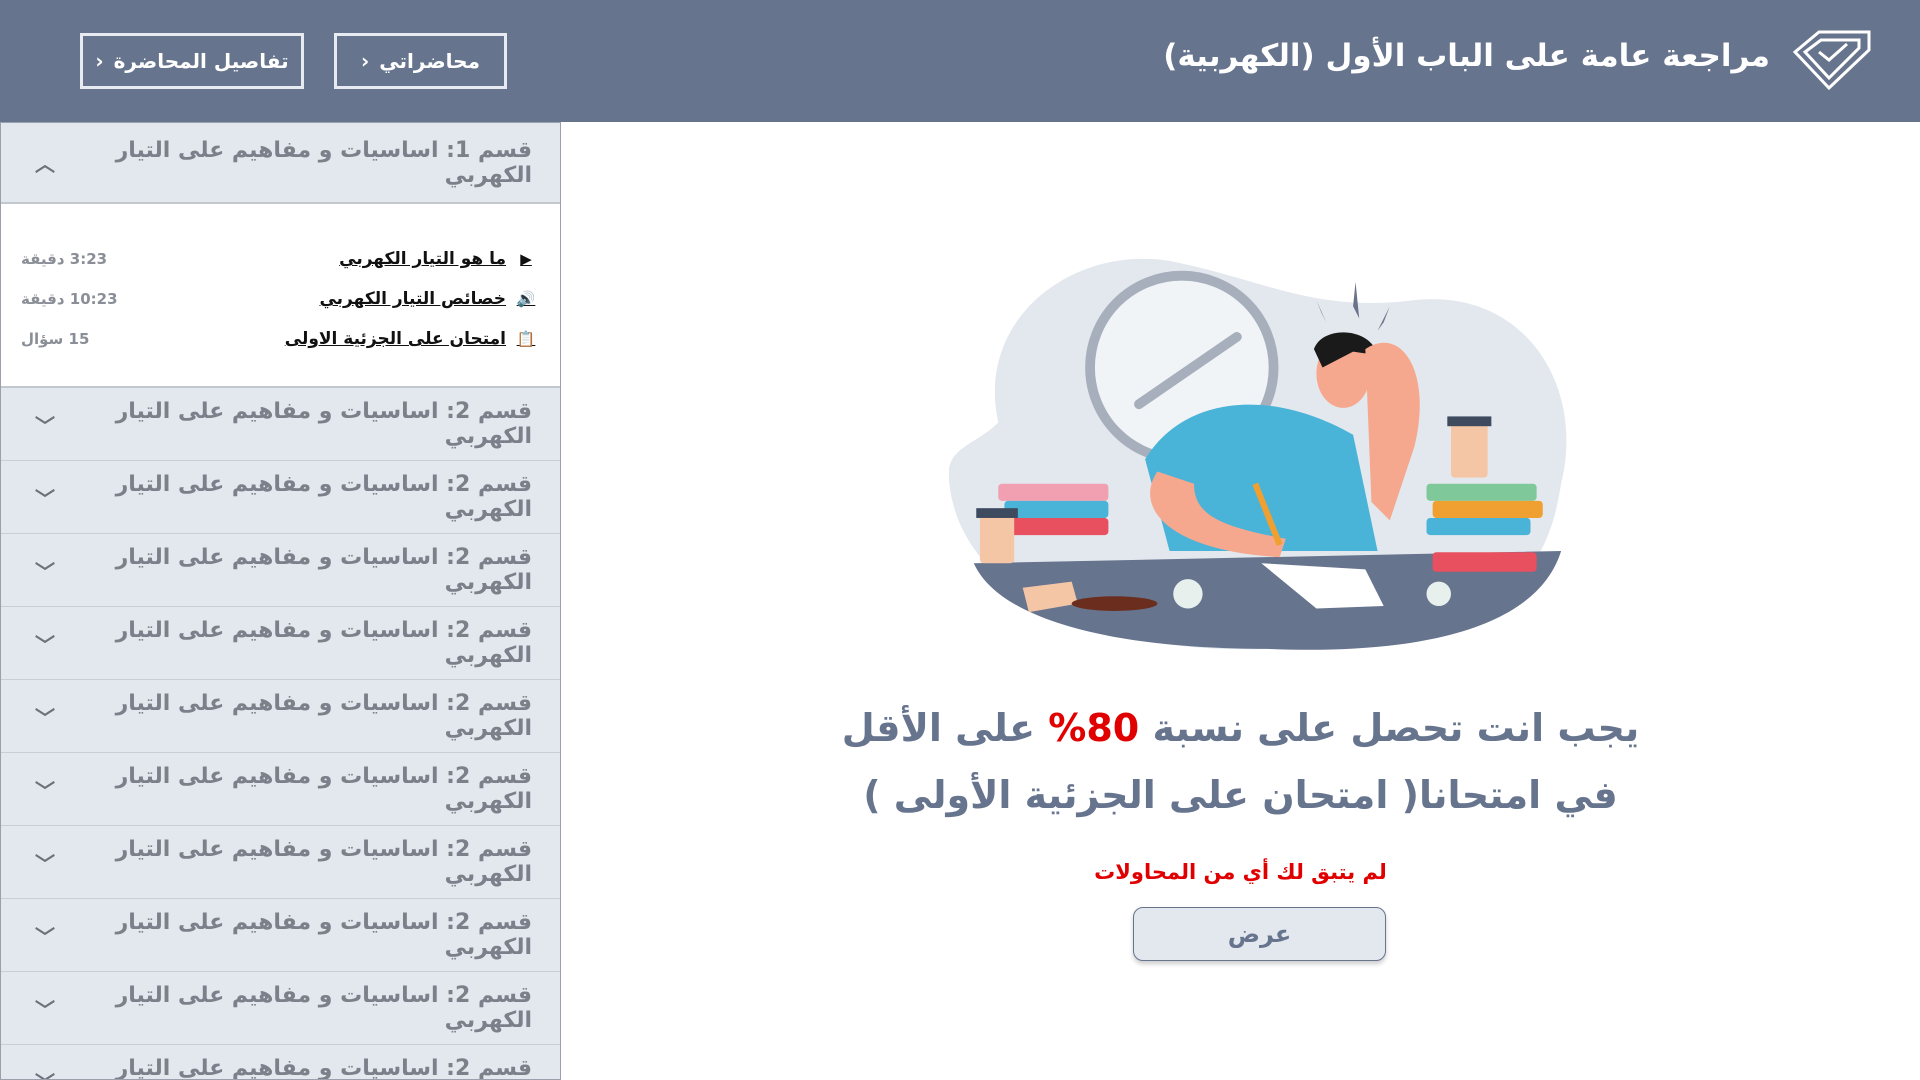  Describe the element at coordinates (1466, 56) in the screenshot. I see `page-title: مراجعة عامة على الباب الأول (الكهربية)` at that location.